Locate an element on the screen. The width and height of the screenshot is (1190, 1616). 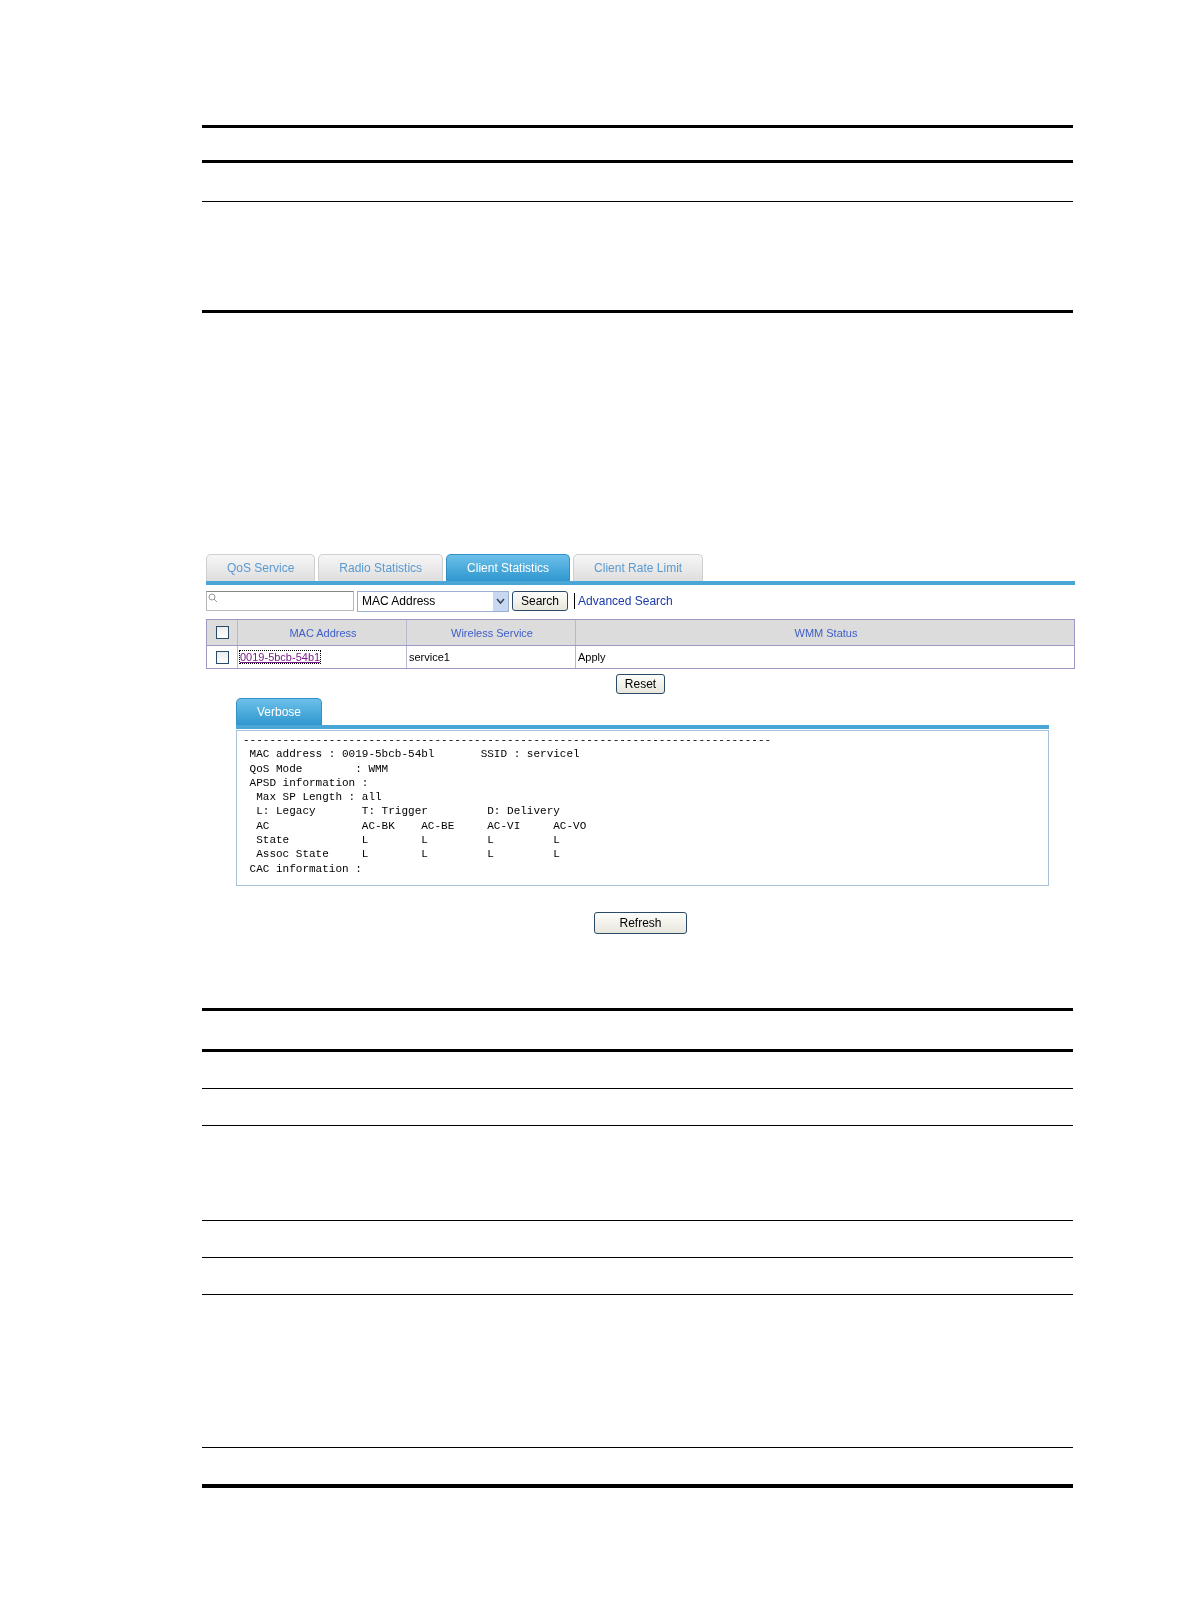
output-line: Max SP Length : all is located at coordinates (319, 797).